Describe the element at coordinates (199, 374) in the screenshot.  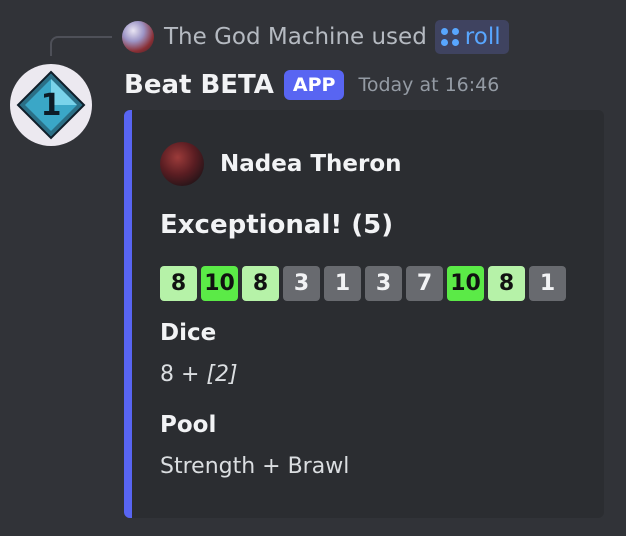
I see `dice-field-value: 8 + [2]` at that location.